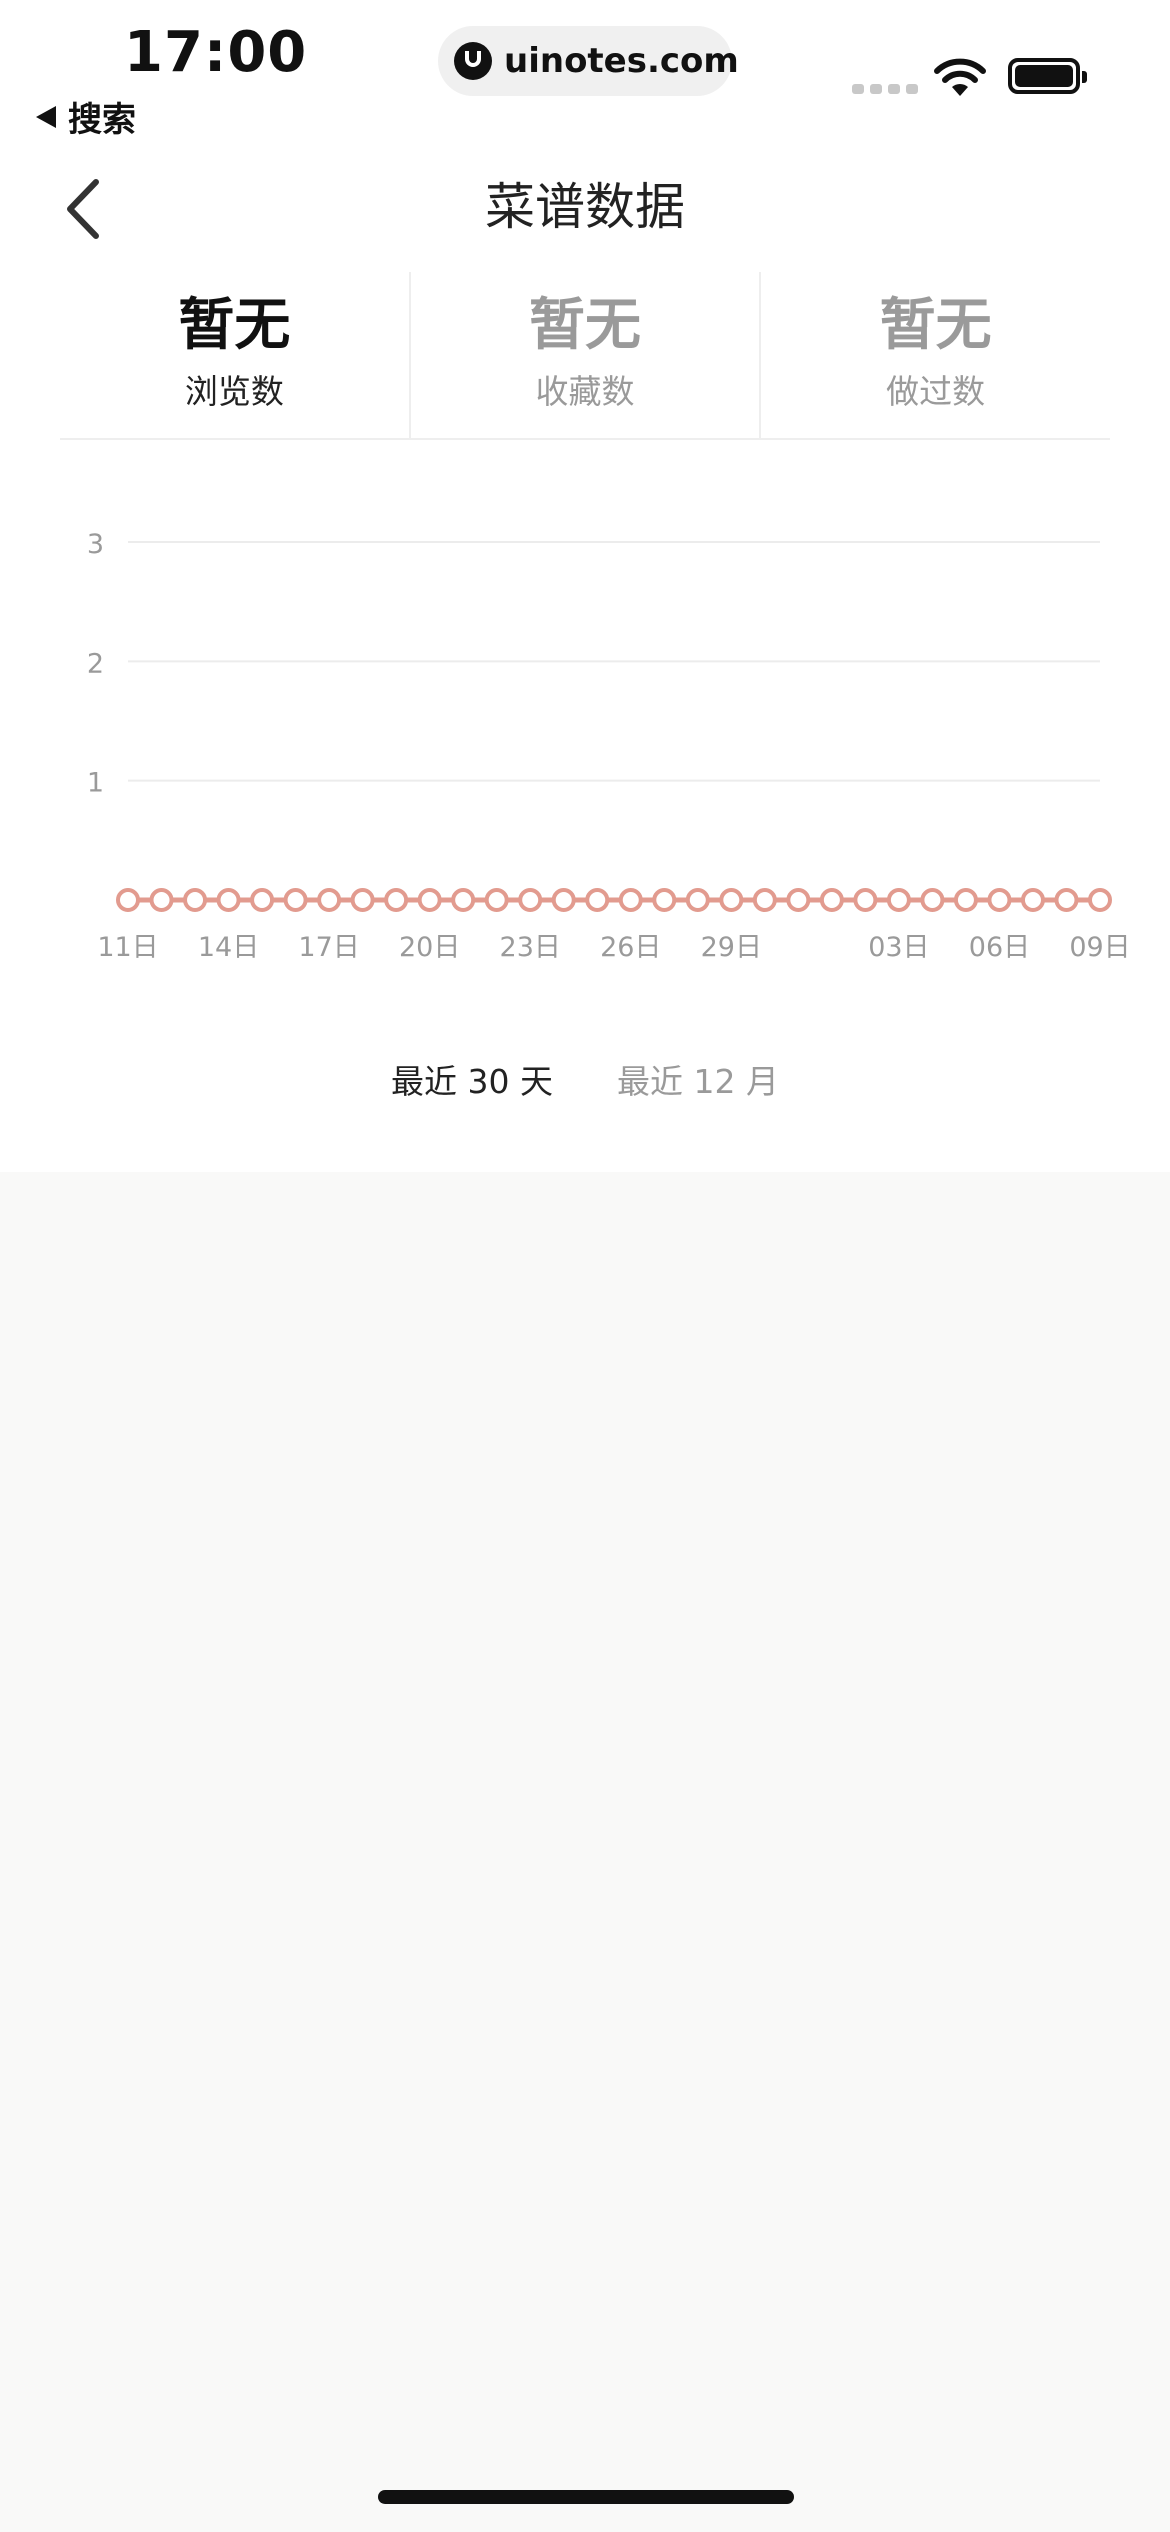  I want to click on stat-tab-favorites: 暂无 收藏数, so click(584, 355).